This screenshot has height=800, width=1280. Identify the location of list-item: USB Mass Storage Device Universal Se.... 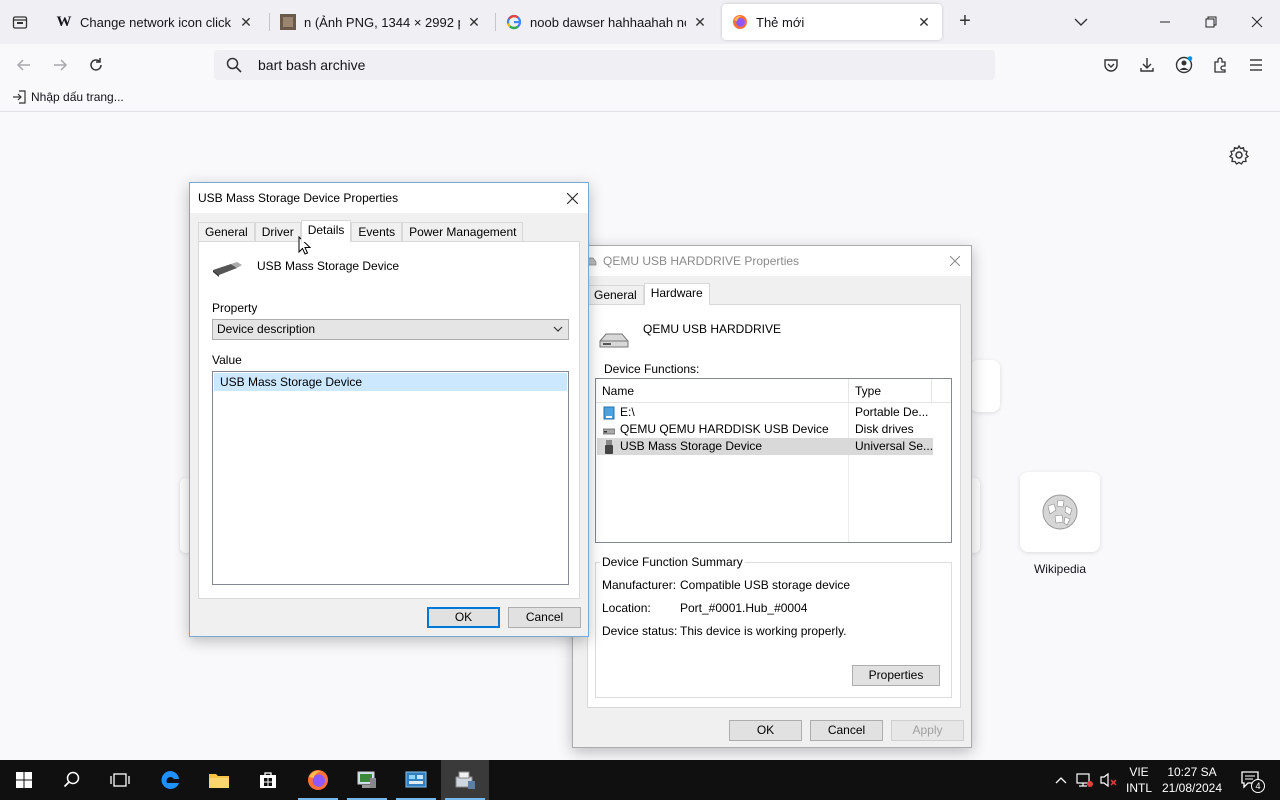
(765, 446).